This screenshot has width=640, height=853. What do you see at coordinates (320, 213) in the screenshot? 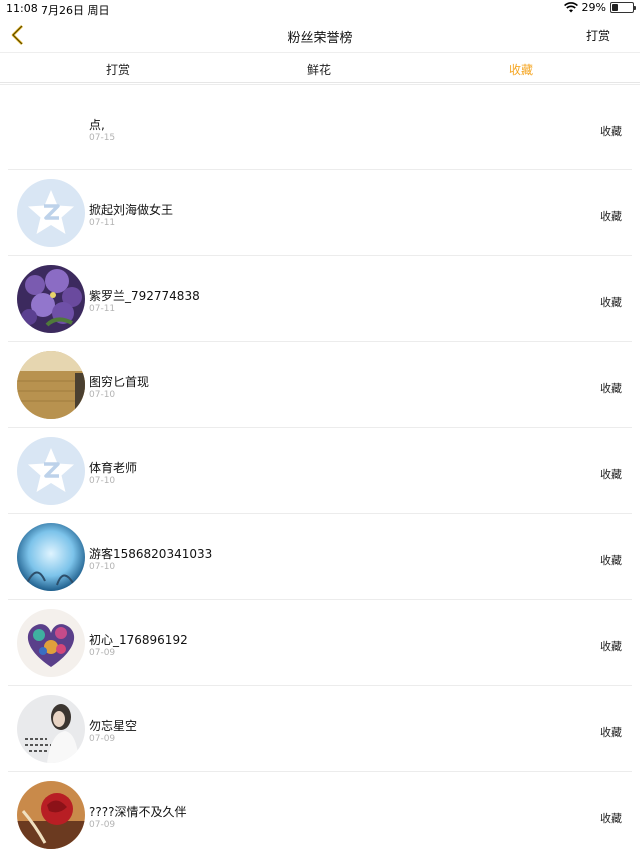
I see `list-item: 掀起刘海做女王 07-11 收藏` at bounding box center [320, 213].